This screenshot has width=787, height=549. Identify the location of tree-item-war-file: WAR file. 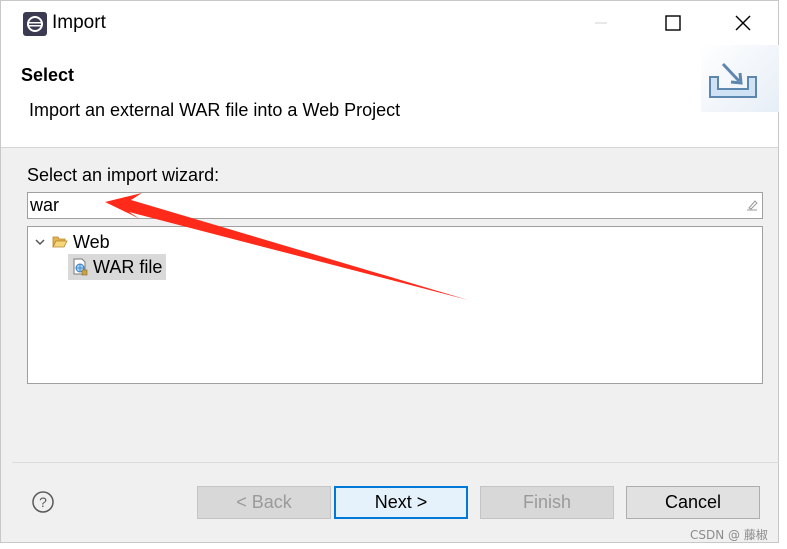
(117, 267).